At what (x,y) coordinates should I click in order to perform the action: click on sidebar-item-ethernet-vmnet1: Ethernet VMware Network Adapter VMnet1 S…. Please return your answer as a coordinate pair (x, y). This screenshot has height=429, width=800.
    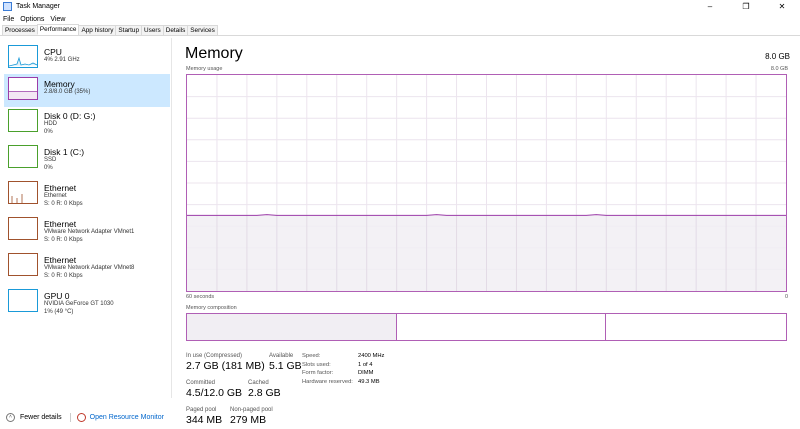
    Looking at the image, I should click on (87, 230).